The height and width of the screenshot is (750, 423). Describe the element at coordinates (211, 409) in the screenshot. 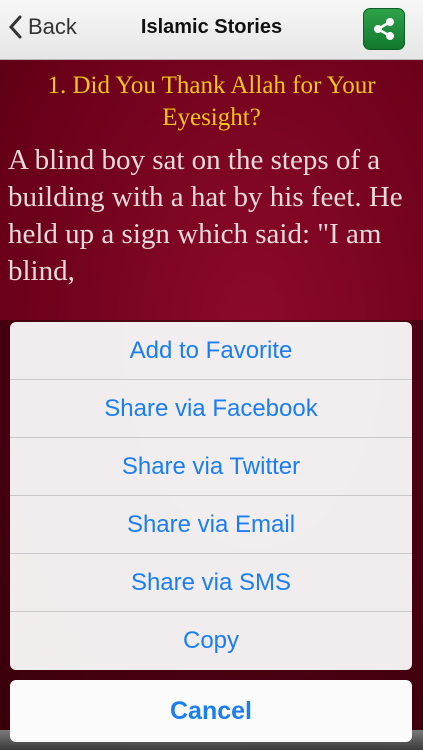

I see `share-facebook-button: Share via Facebook` at that location.